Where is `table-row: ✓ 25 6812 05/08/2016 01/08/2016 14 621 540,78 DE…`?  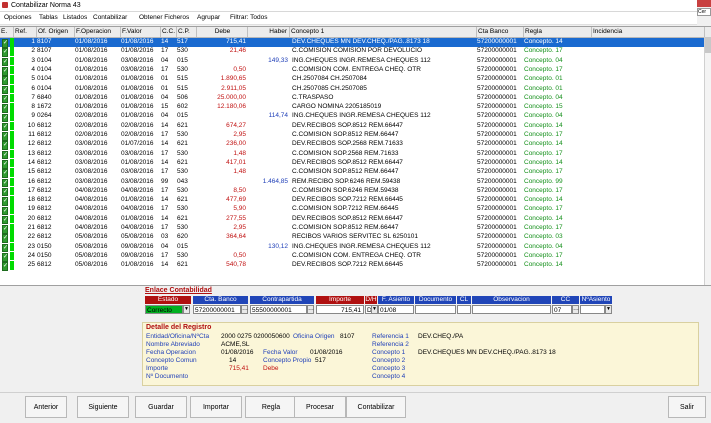 table-row: ✓ 25 6812 05/08/2016 01/08/2016 14 621 540,78 DE… is located at coordinates (352, 266).